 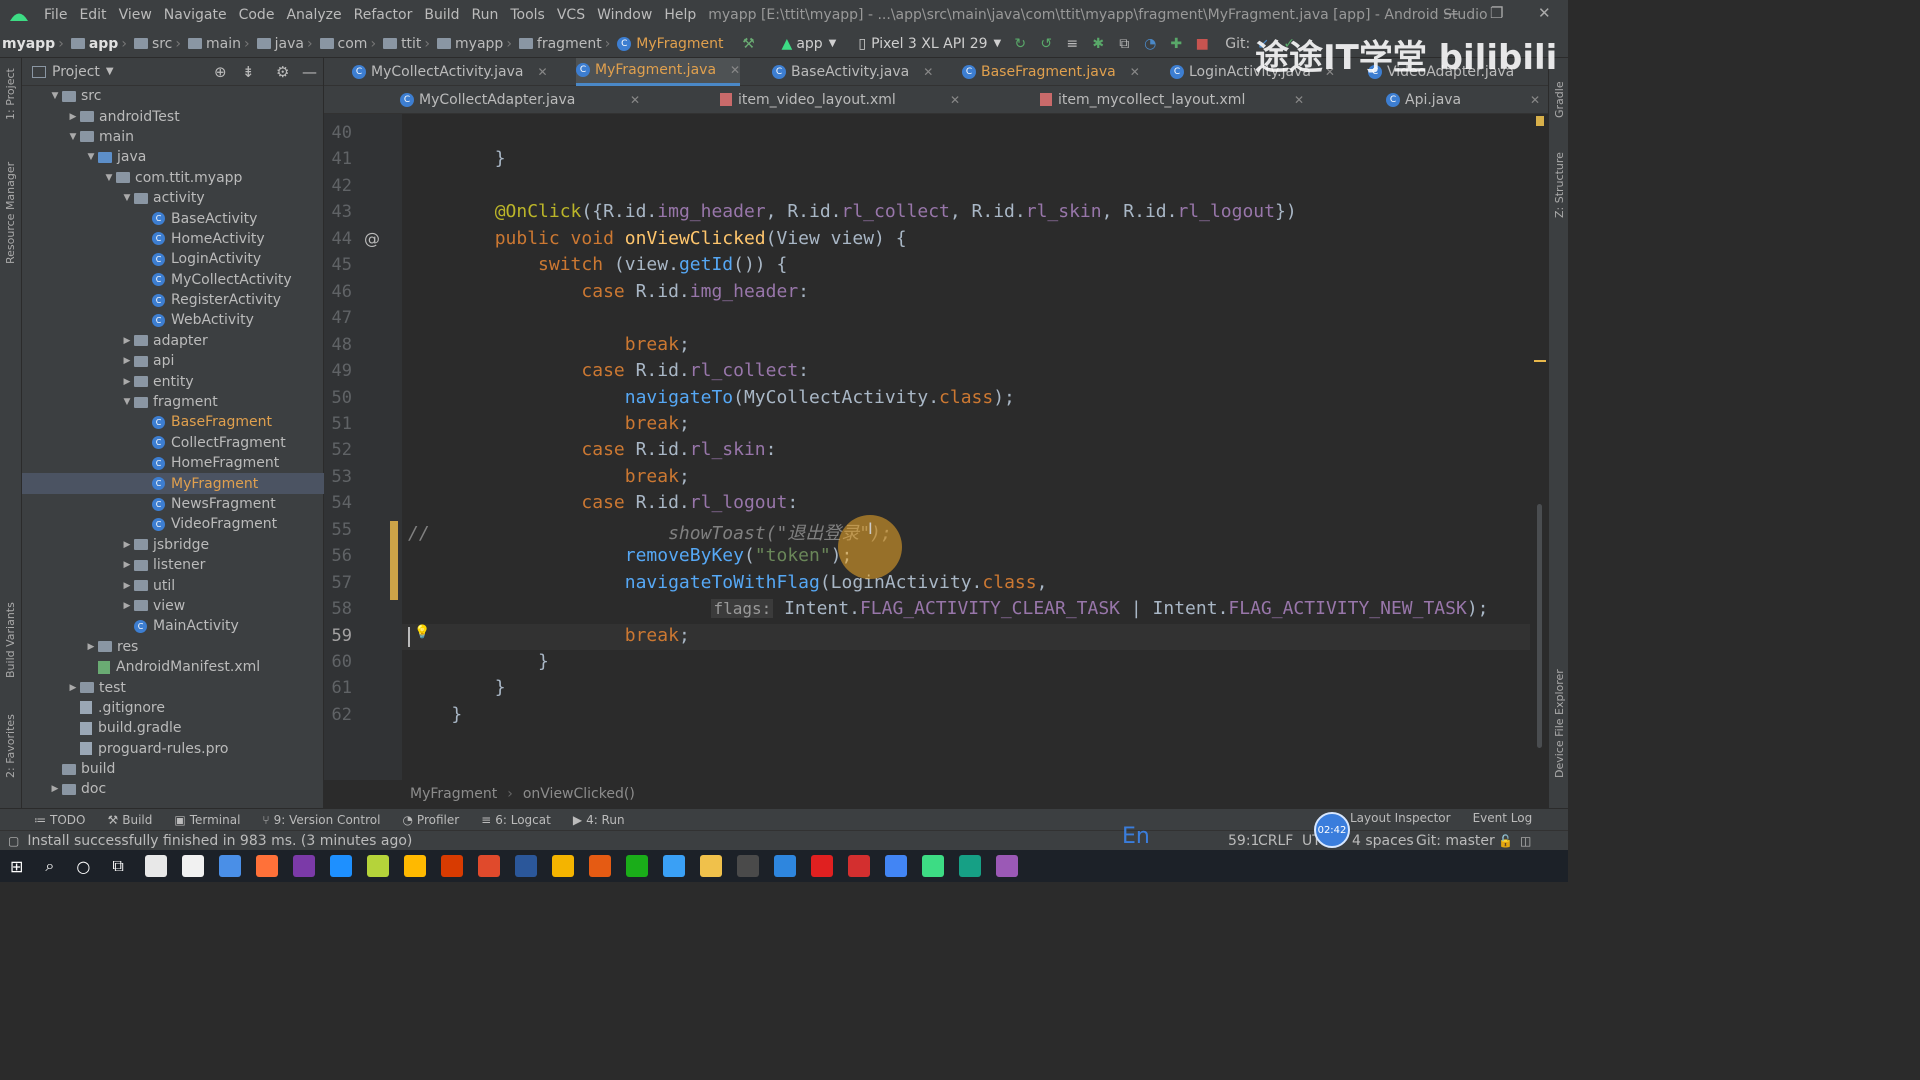 What do you see at coordinates (394, 560) in the screenshot?
I see `vcs-change-marker` at bounding box center [394, 560].